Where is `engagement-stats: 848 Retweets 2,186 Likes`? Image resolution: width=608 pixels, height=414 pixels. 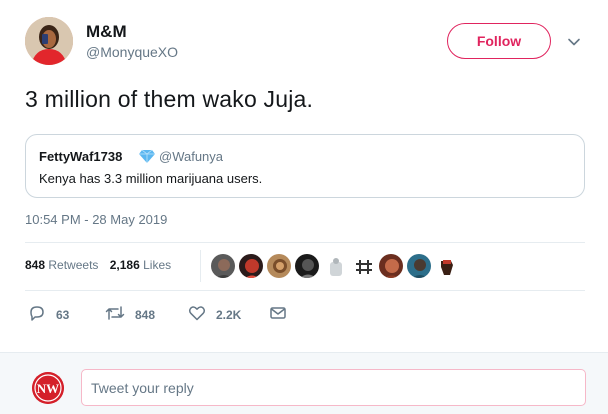
engagement-stats: 848 Retweets 2,186 Likes is located at coordinates (102, 265).